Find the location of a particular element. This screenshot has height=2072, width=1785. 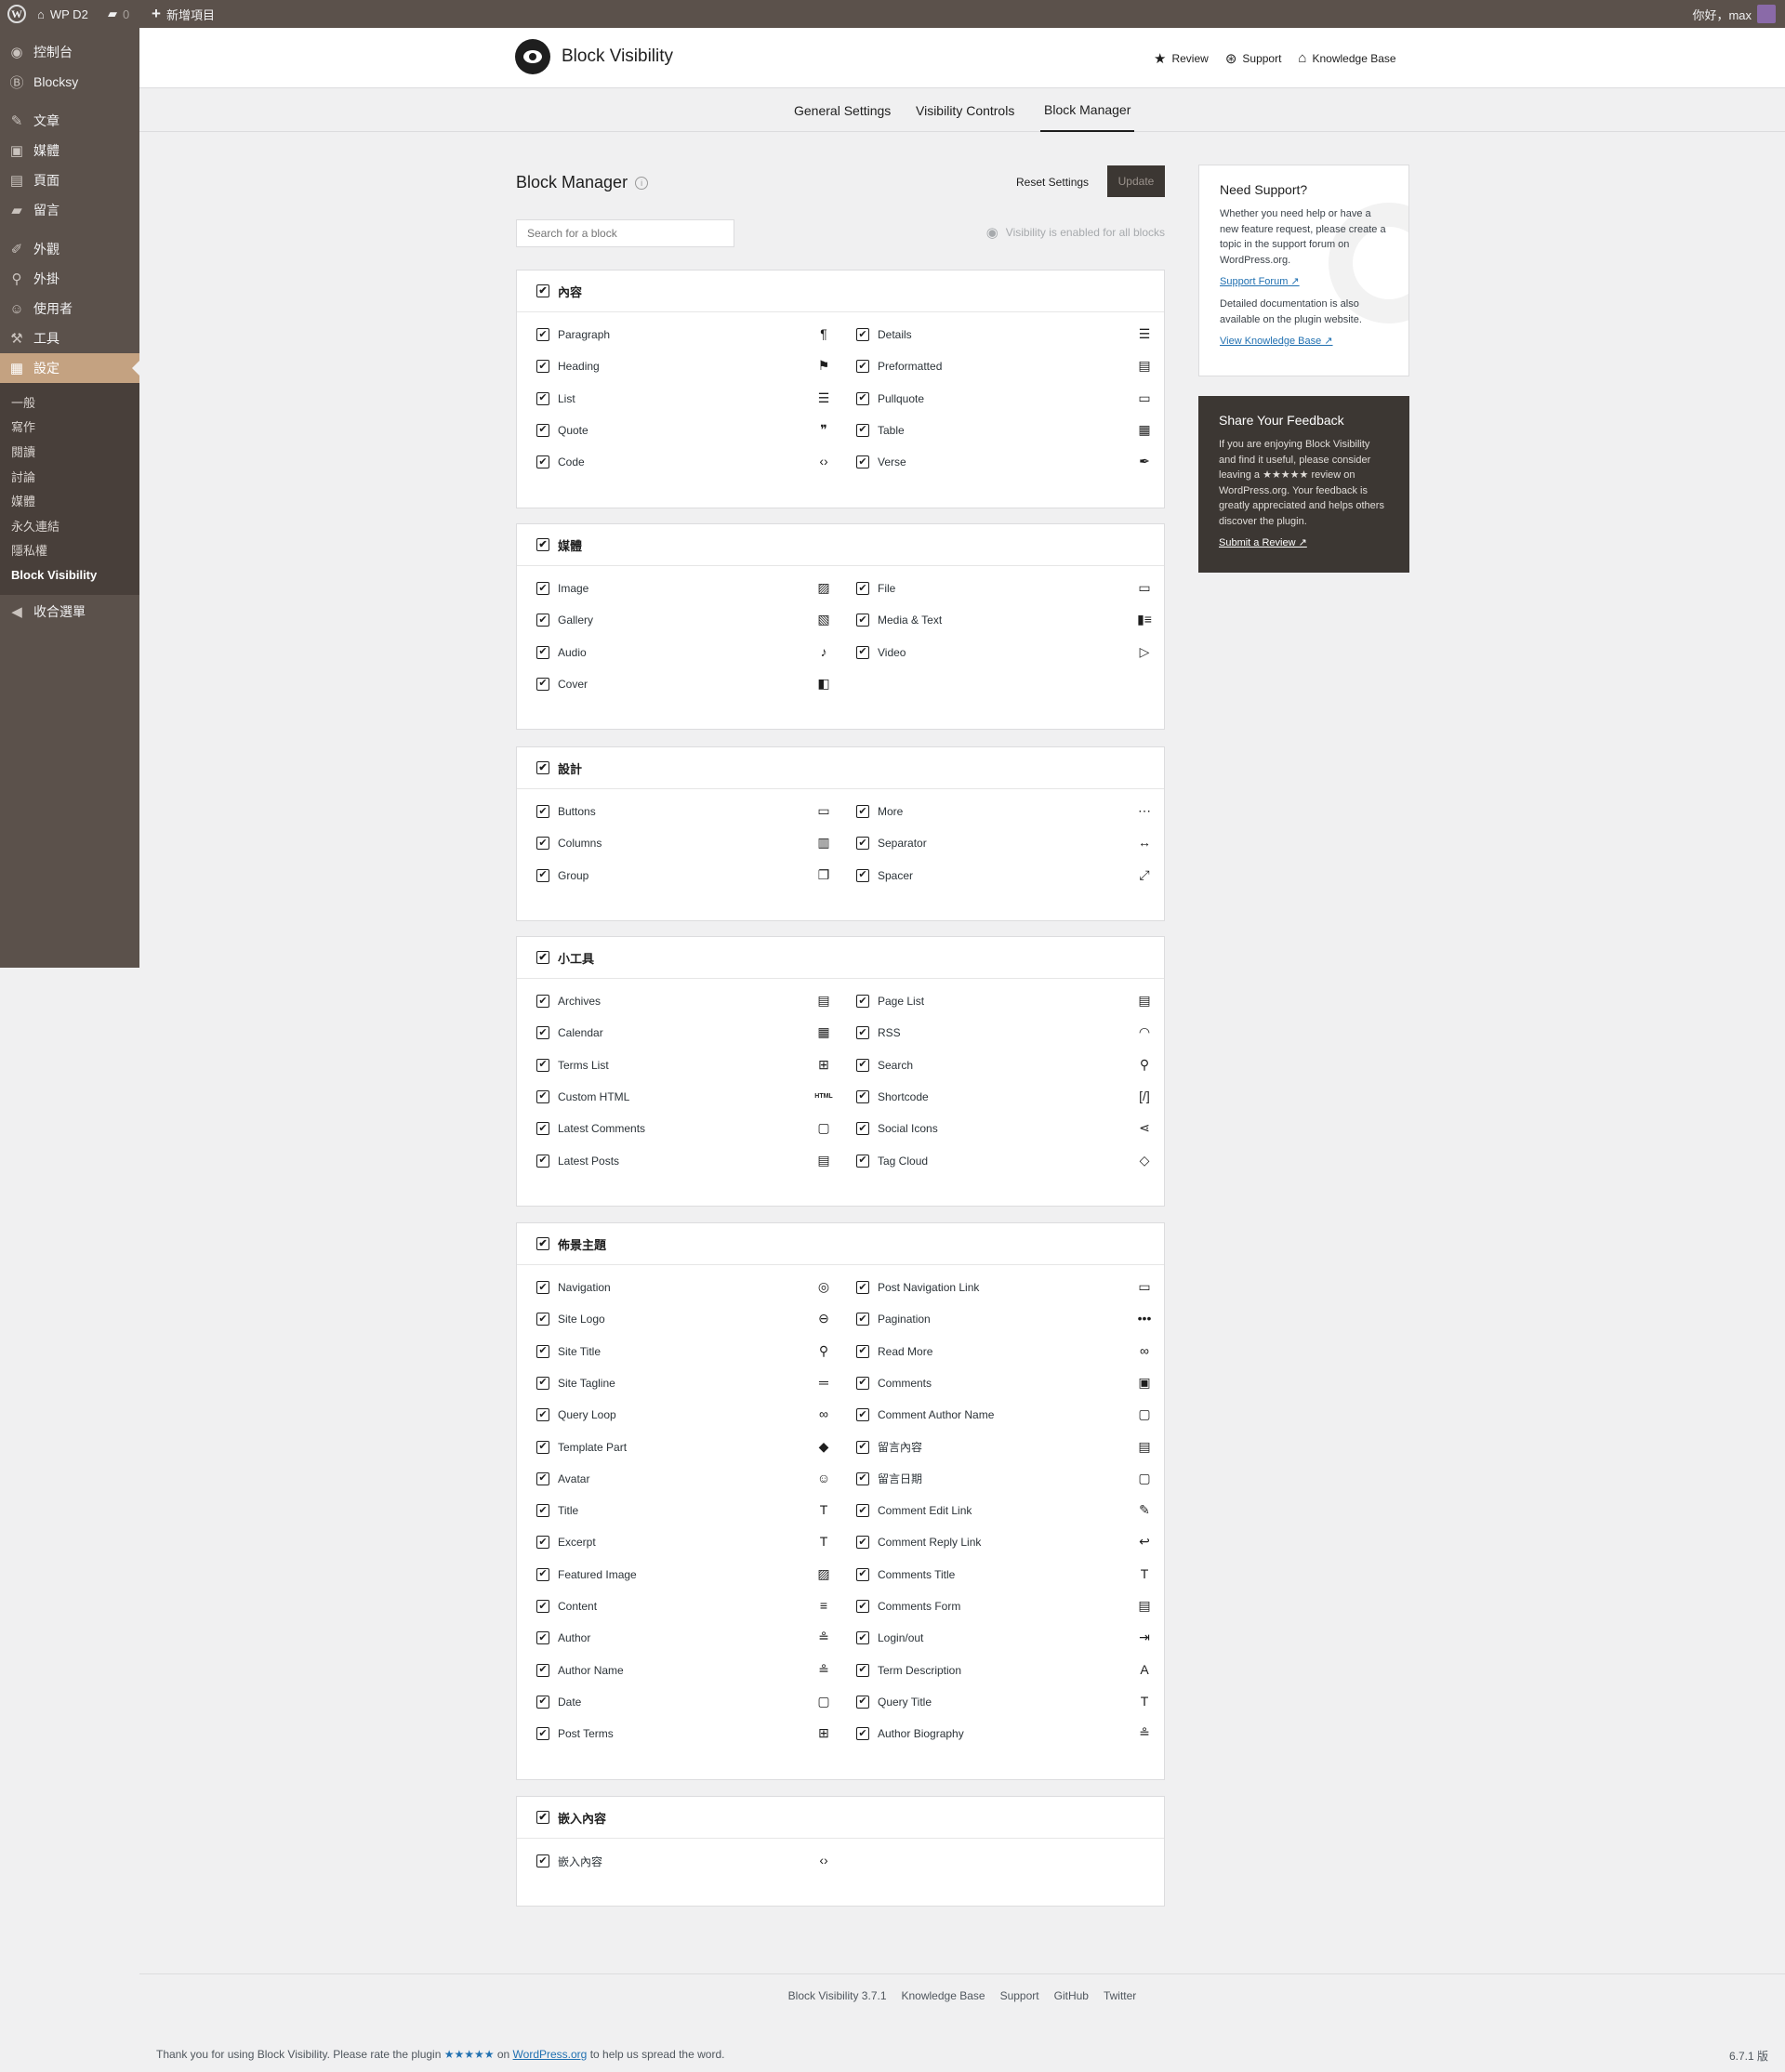

category-header: ✔ 媒體 is located at coordinates (840, 545).